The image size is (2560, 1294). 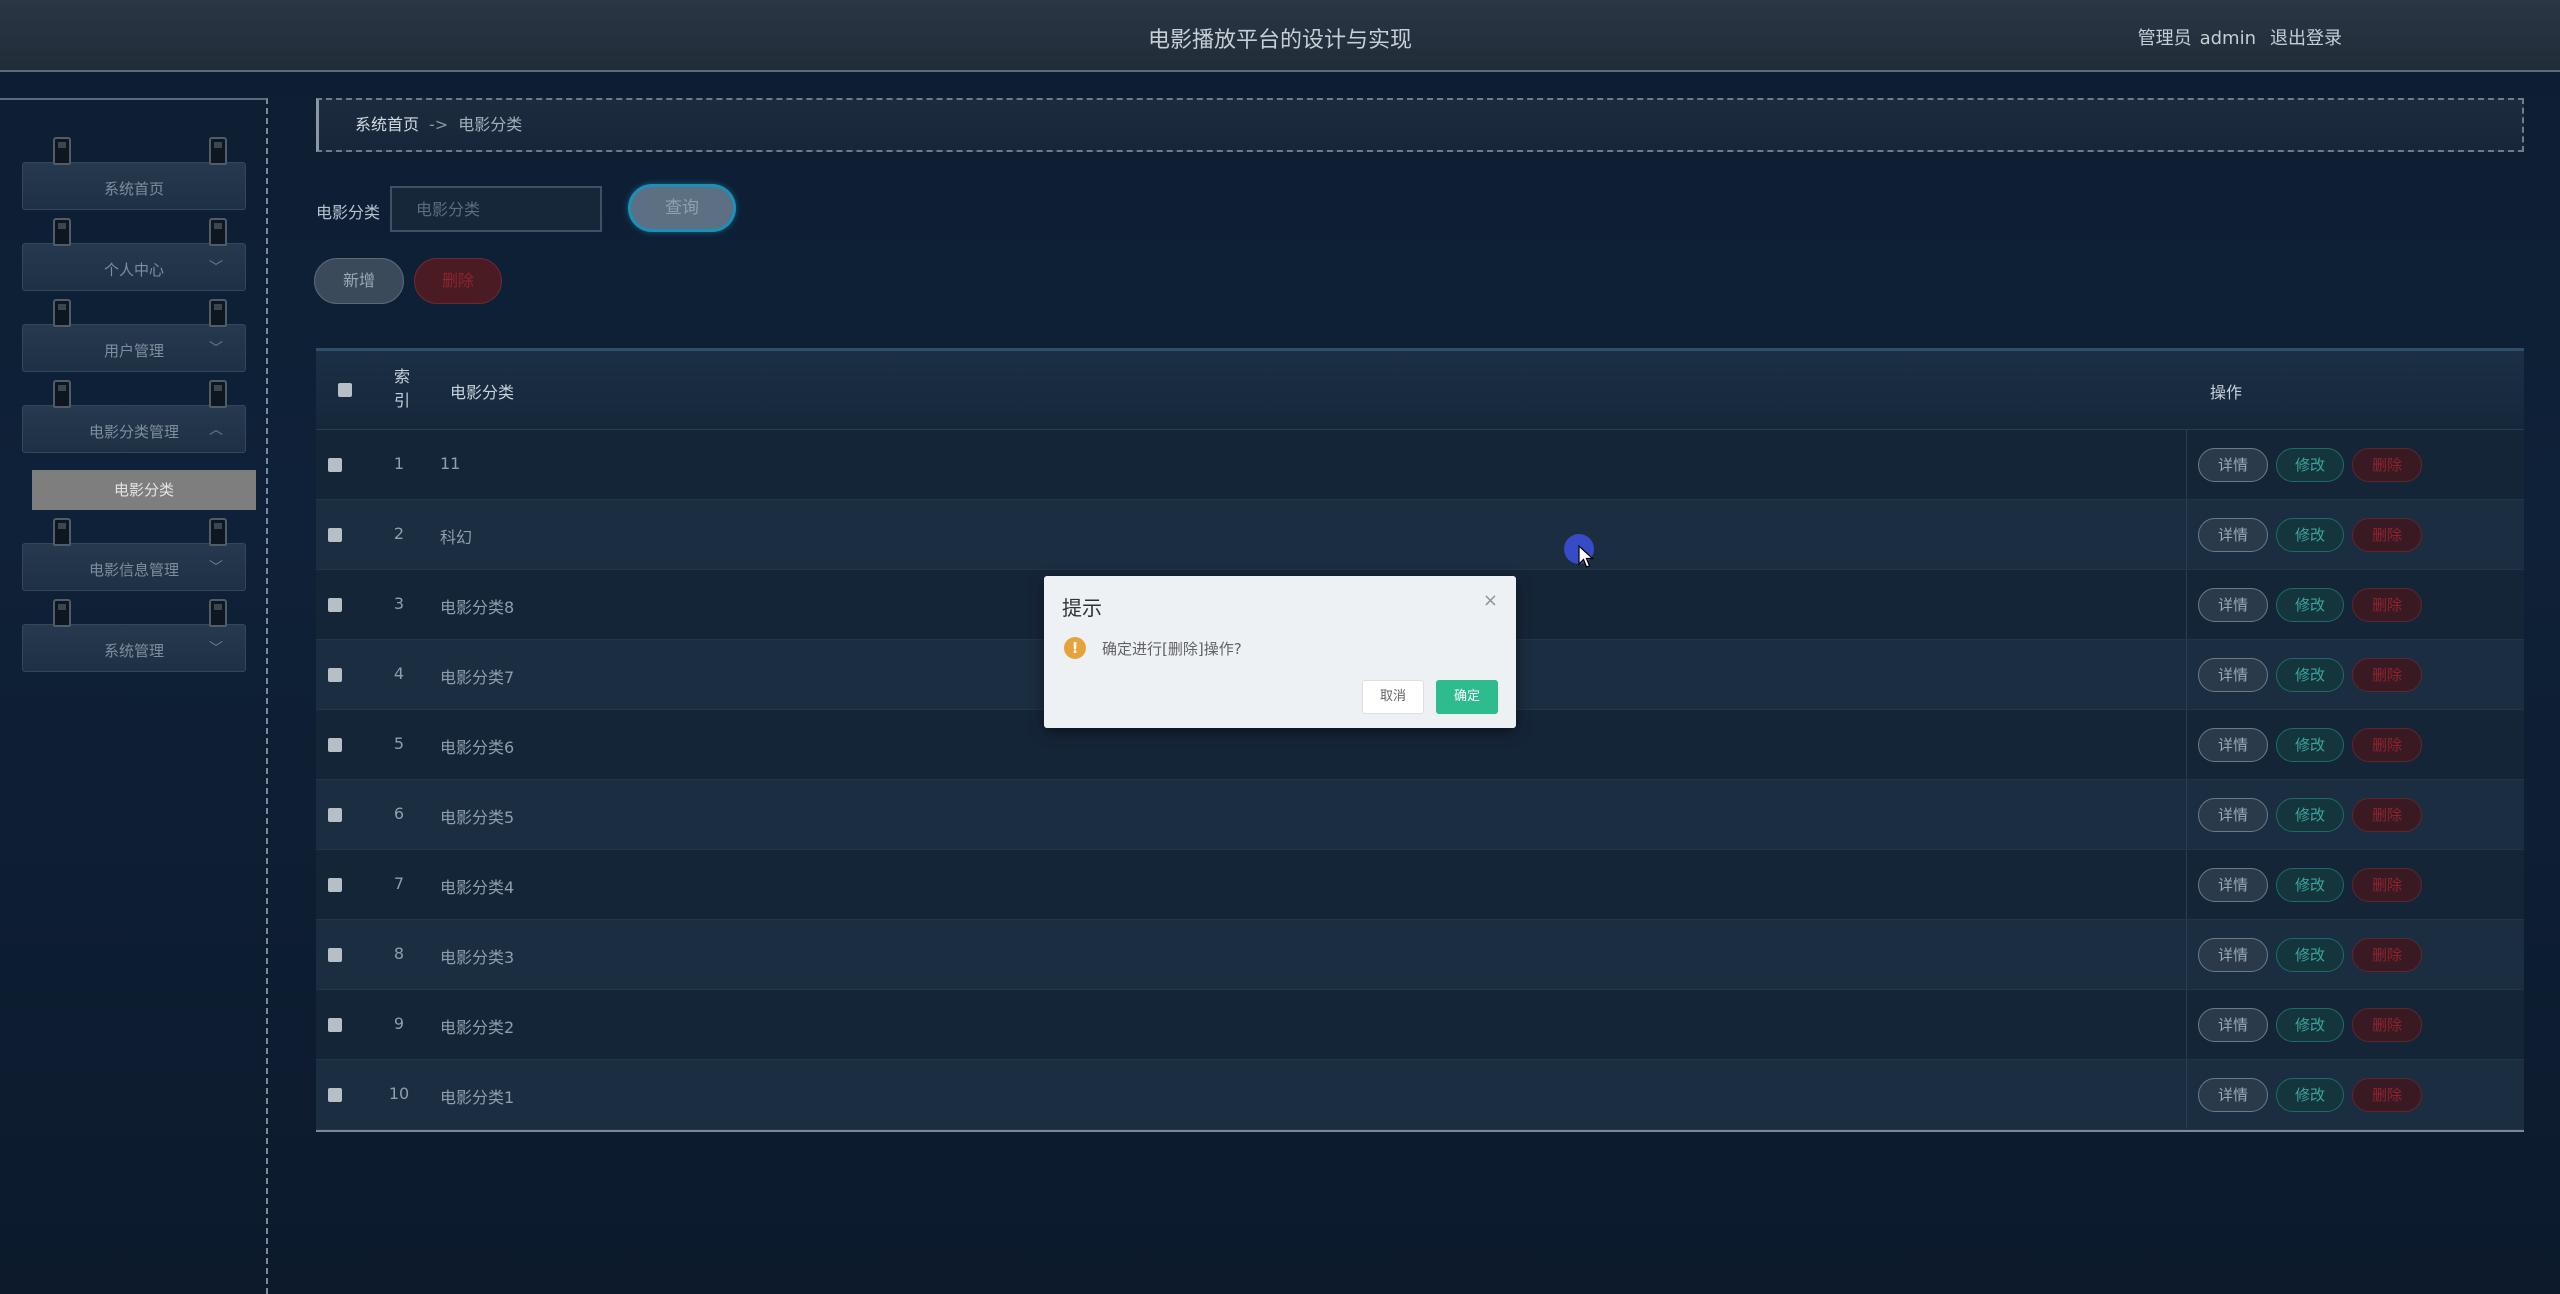 What do you see at coordinates (1586, 556) in the screenshot?
I see `mouse-pointer-icon` at bounding box center [1586, 556].